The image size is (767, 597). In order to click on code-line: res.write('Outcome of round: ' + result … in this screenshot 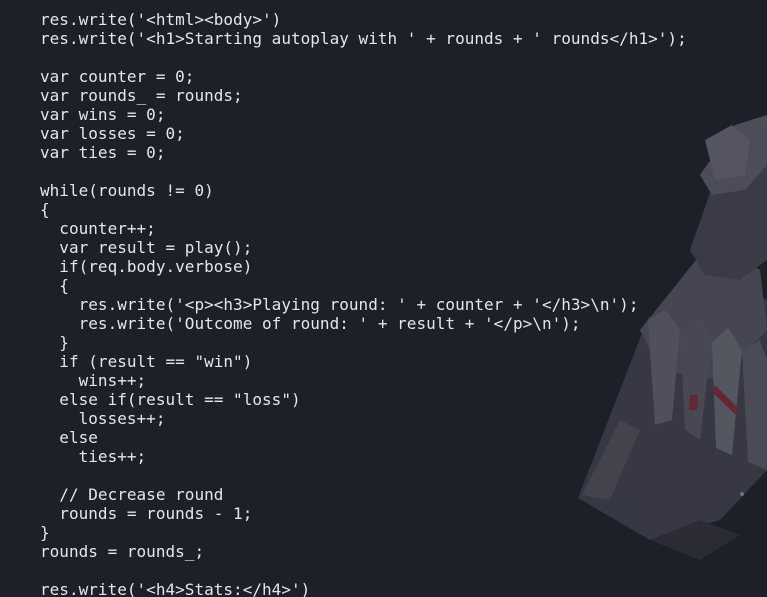, I will do `click(310, 323)`.